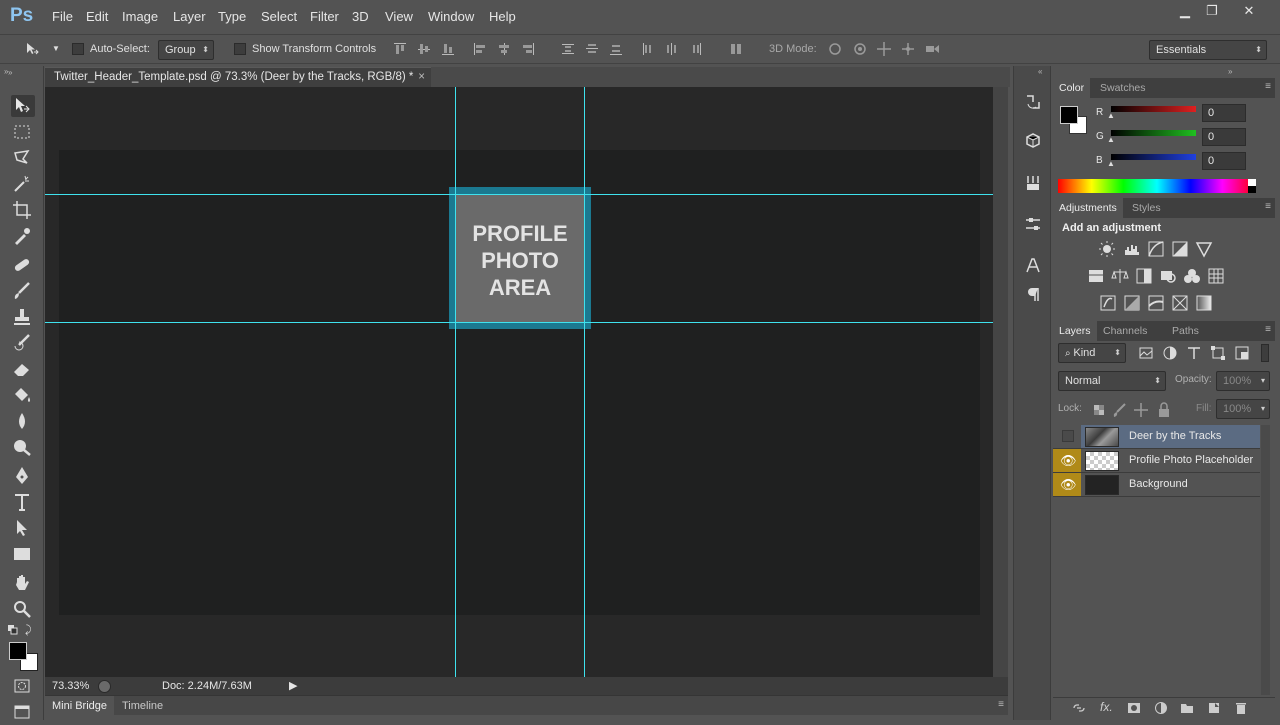 The image size is (1280, 725). What do you see at coordinates (860, 49) in the screenshot?
I see `3d-roll-icon` at bounding box center [860, 49].